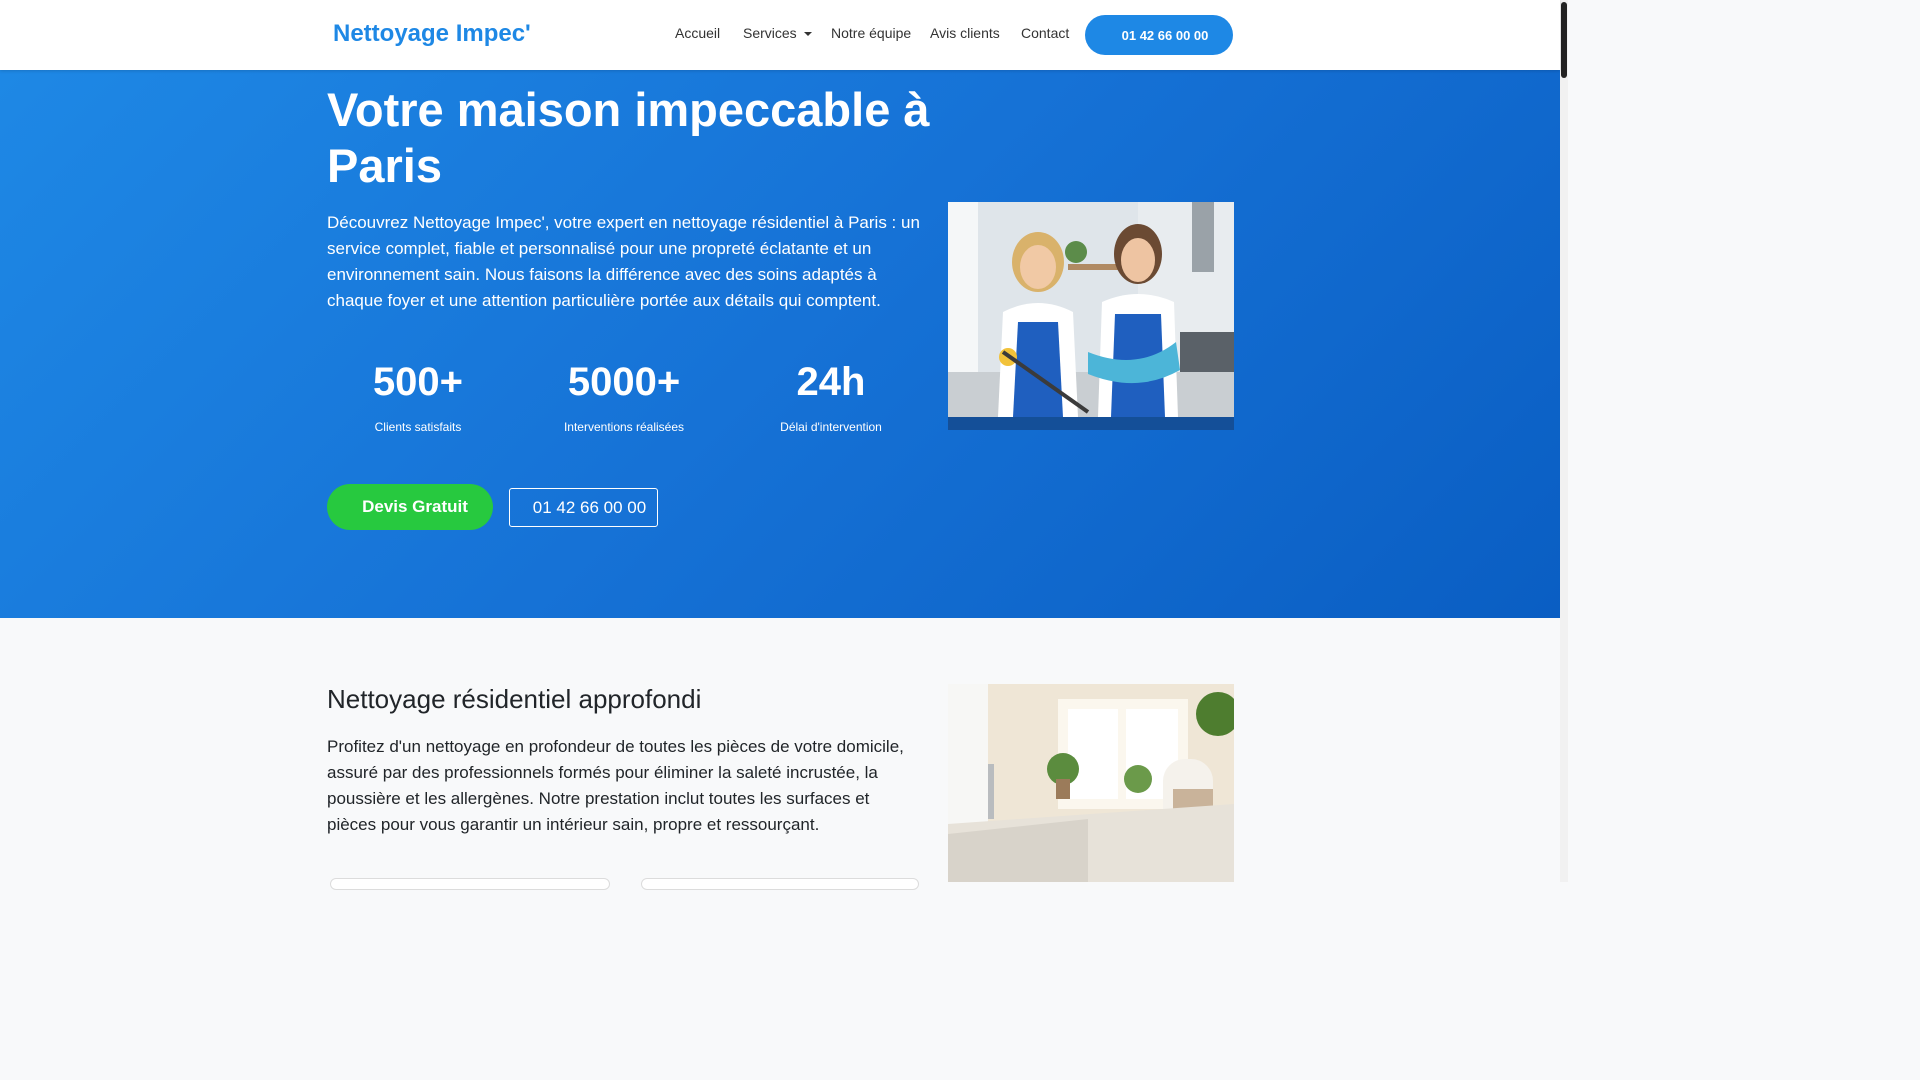 This screenshot has height=1080, width=1920. Describe the element at coordinates (831, 382) in the screenshot. I see `stat-value: 24h` at that location.